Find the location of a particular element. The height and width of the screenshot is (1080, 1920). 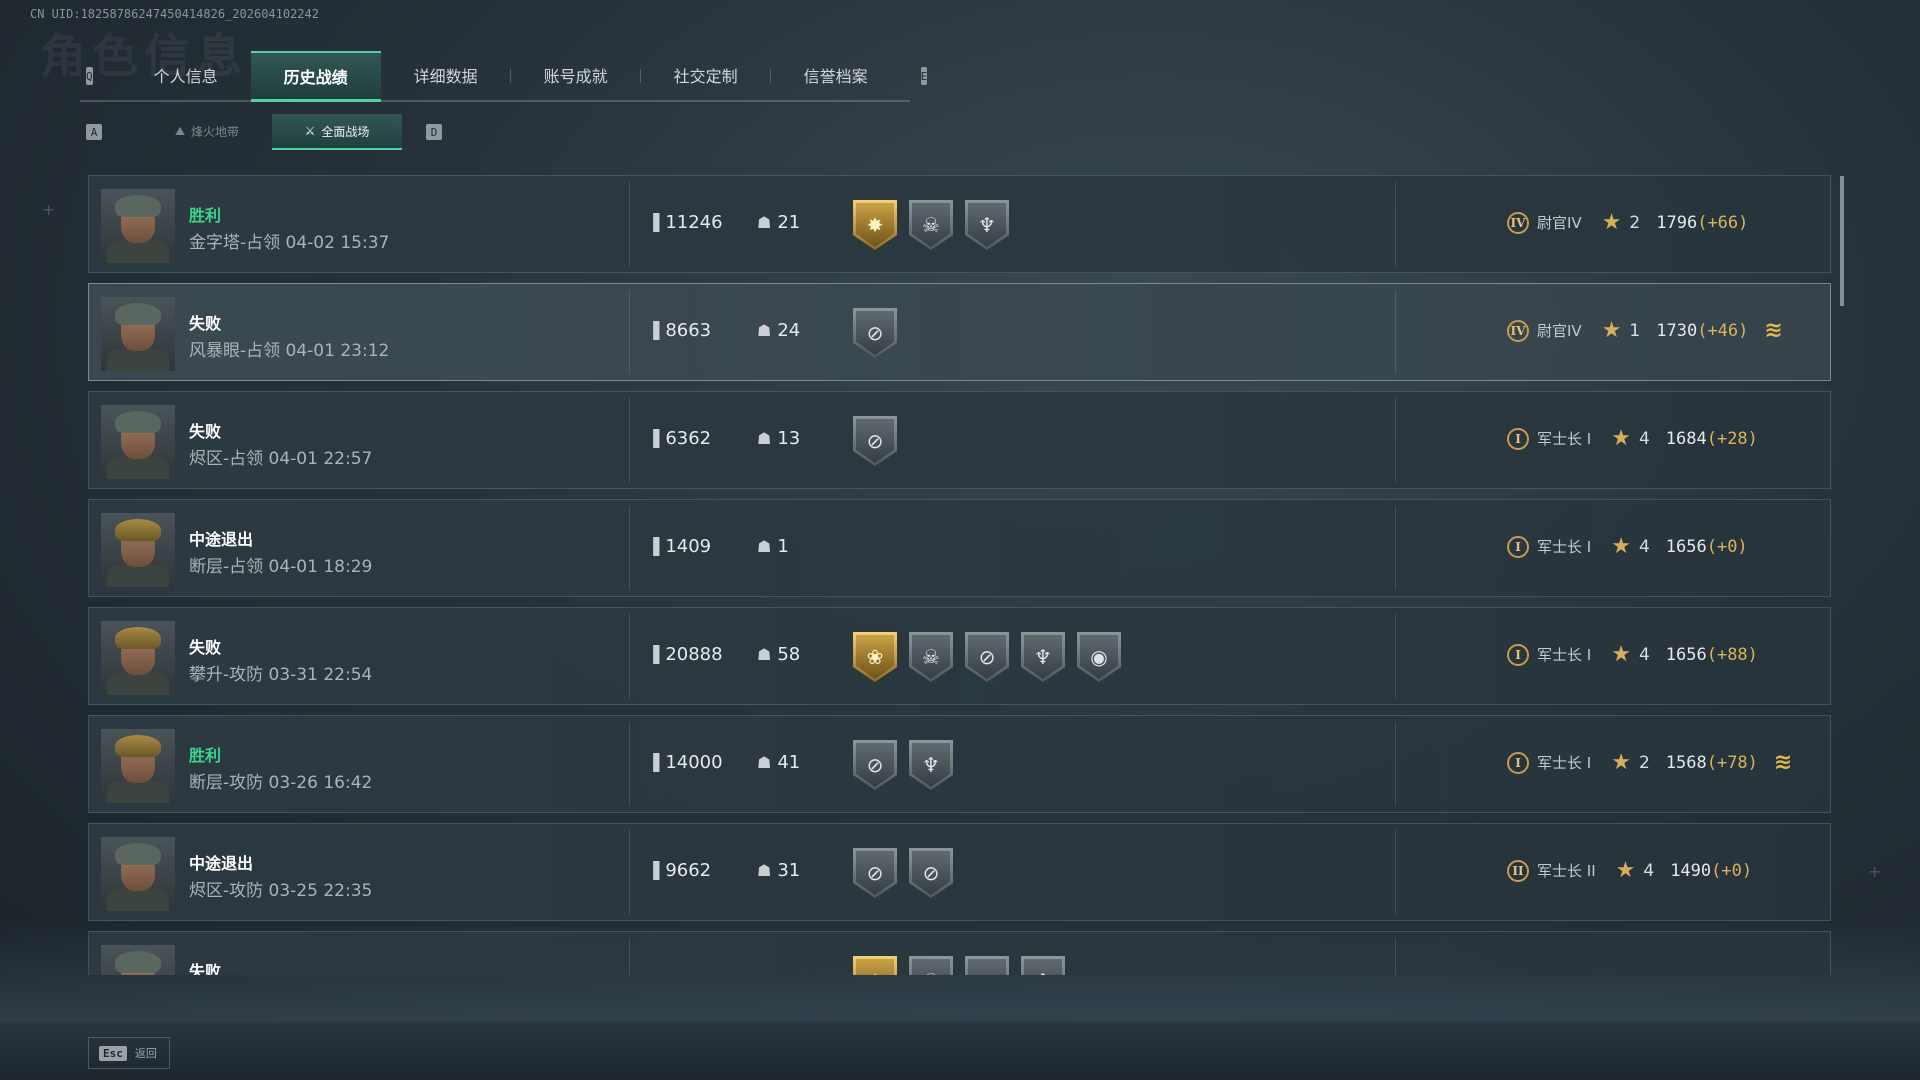

score-value: 14000 is located at coordinates (694, 762).